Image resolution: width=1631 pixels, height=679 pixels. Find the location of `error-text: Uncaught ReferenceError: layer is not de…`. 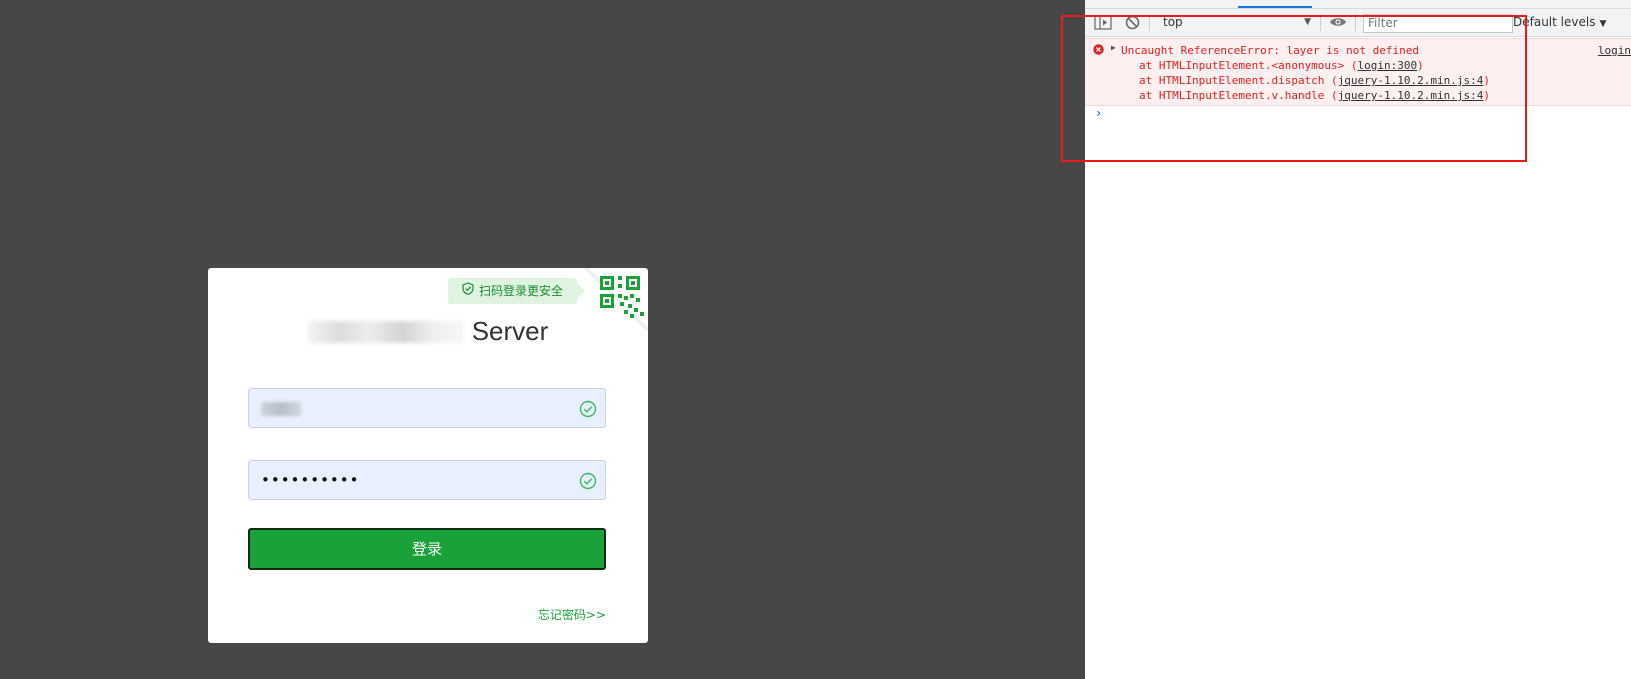

error-text: Uncaught ReferenceError: layer is not de… is located at coordinates (1270, 50).